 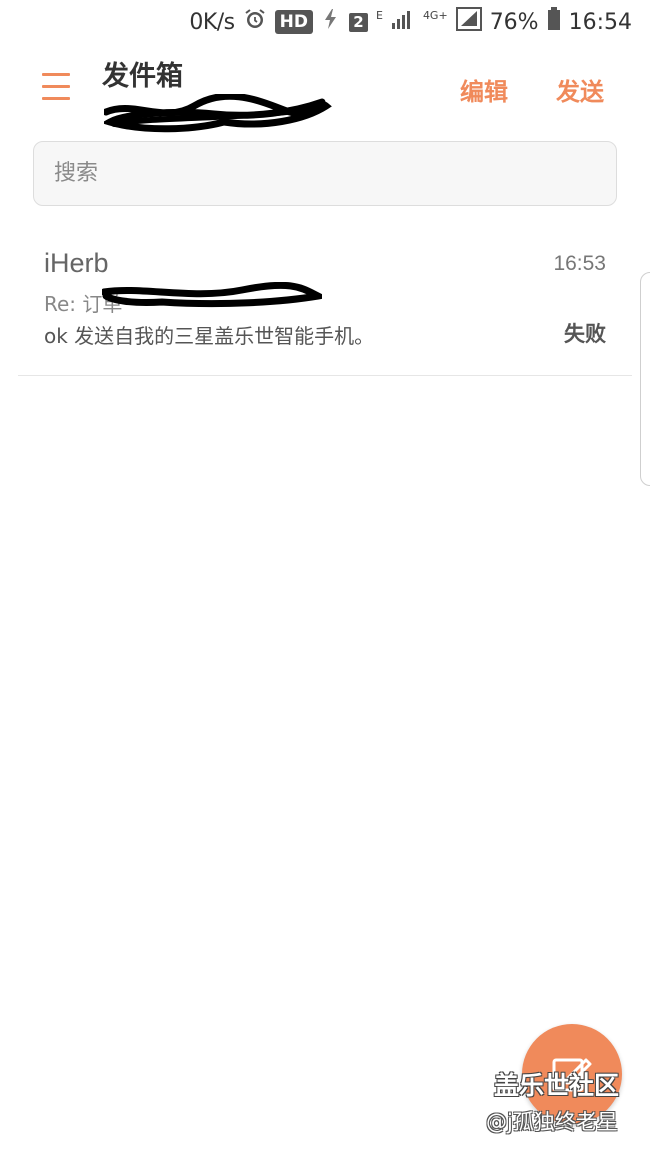 What do you see at coordinates (579, 263) in the screenshot?
I see `message-time: 16:53` at bounding box center [579, 263].